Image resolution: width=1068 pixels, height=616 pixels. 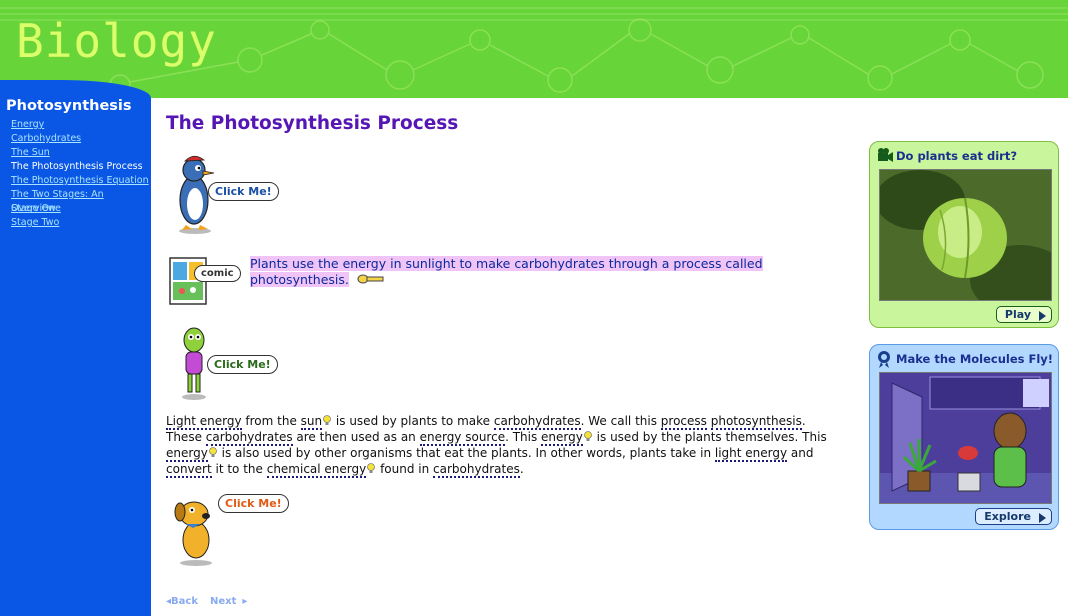 What do you see at coordinates (462, 438) in the screenshot?
I see `glossary-link: energy source` at bounding box center [462, 438].